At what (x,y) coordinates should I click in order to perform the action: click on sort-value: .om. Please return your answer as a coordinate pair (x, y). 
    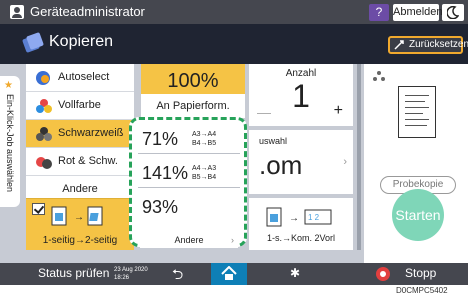
    Looking at the image, I should click on (281, 165).